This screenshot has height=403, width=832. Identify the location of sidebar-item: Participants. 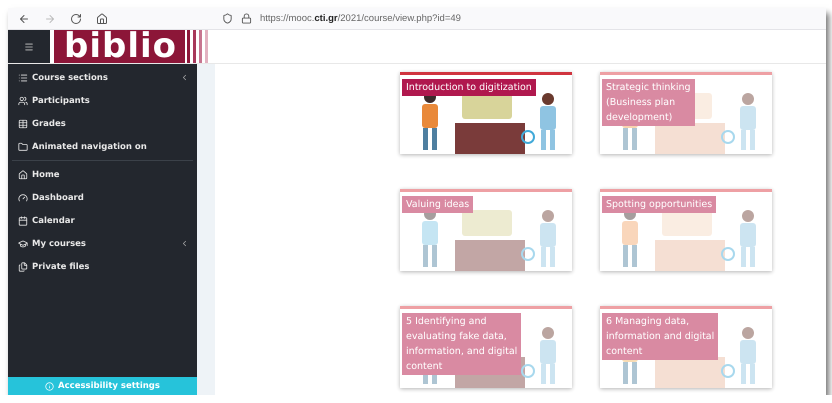
(102, 100).